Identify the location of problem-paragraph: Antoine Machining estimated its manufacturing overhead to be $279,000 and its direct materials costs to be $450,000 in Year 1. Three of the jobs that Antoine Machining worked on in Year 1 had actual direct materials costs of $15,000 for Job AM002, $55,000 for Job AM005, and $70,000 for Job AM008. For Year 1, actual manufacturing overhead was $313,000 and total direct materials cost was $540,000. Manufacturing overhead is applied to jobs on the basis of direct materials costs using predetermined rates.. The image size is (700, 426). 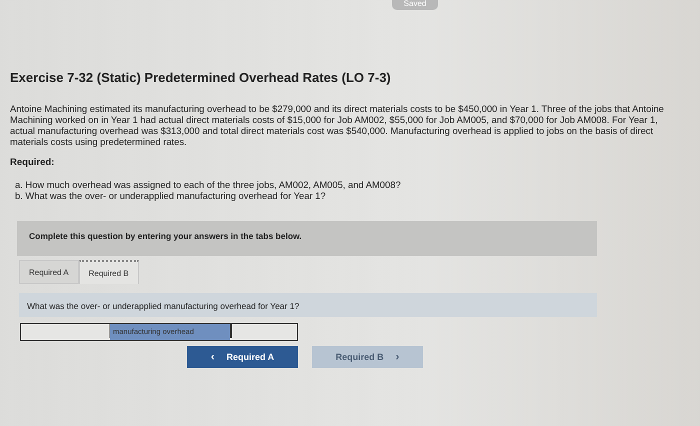
(337, 125).